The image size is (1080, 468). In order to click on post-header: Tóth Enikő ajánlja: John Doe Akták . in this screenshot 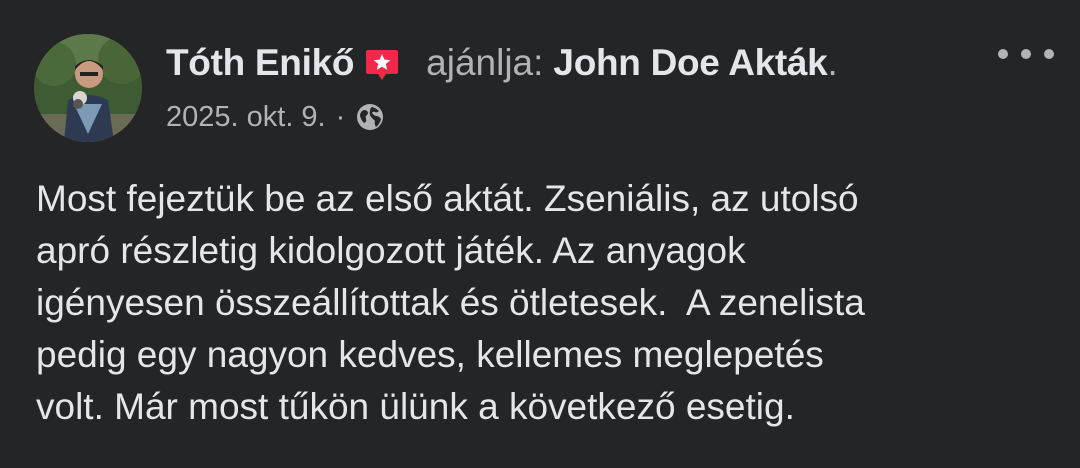, I will do `click(502, 63)`.